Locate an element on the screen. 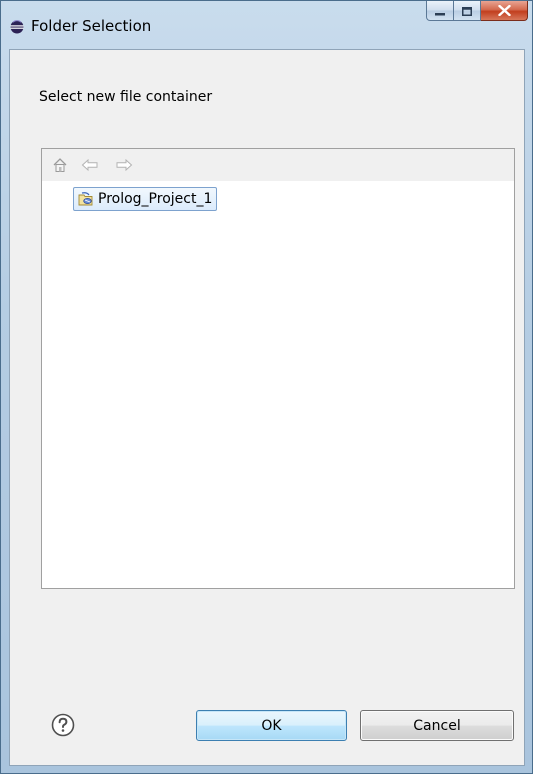 The image size is (535, 776). project-icon is located at coordinates (86, 199).